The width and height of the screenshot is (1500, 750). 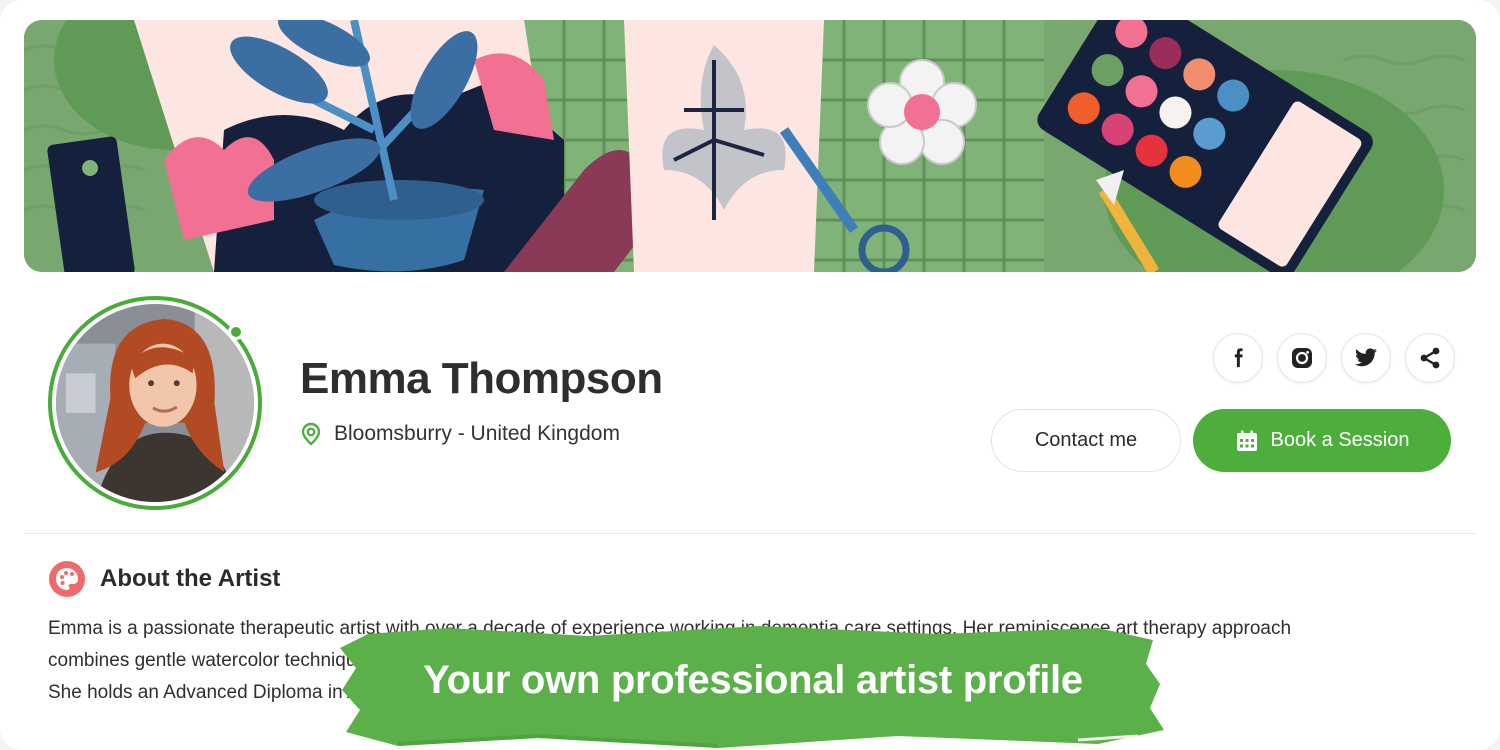 I want to click on facebook-button, so click(x=1238, y=358).